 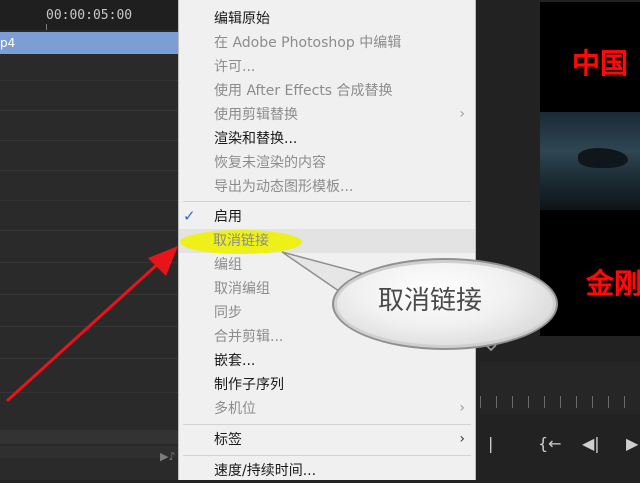 What do you see at coordinates (270, 163) in the screenshot?
I see `menu-item-label: 恢复未渲染的内容` at bounding box center [270, 163].